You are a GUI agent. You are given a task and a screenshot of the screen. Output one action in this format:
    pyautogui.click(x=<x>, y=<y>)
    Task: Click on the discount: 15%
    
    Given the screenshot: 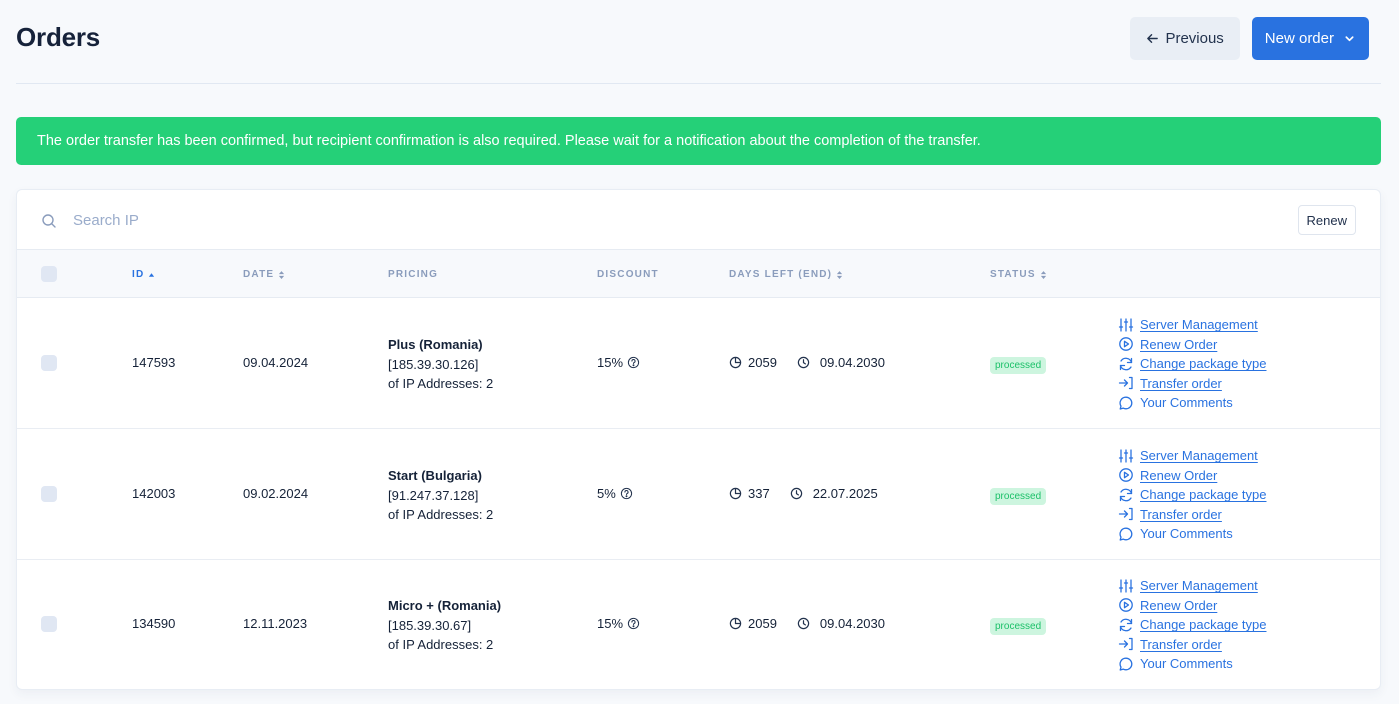 What is the action you would take?
    pyautogui.click(x=618, y=362)
    